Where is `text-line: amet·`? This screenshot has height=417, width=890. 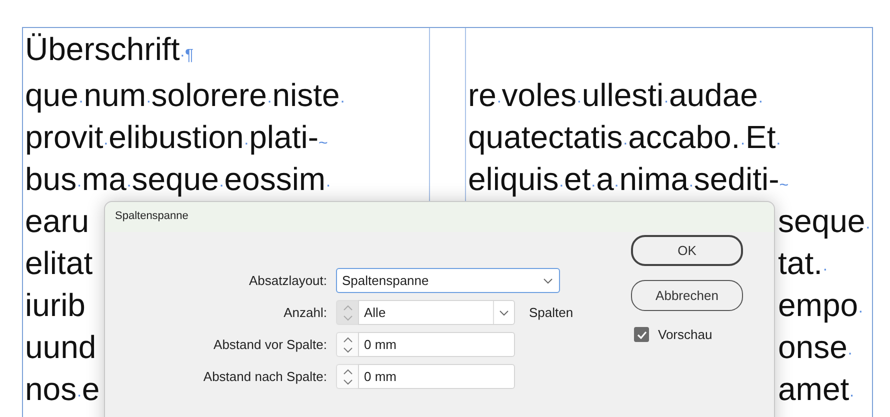
text-line: amet· is located at coordinates (816, 389).